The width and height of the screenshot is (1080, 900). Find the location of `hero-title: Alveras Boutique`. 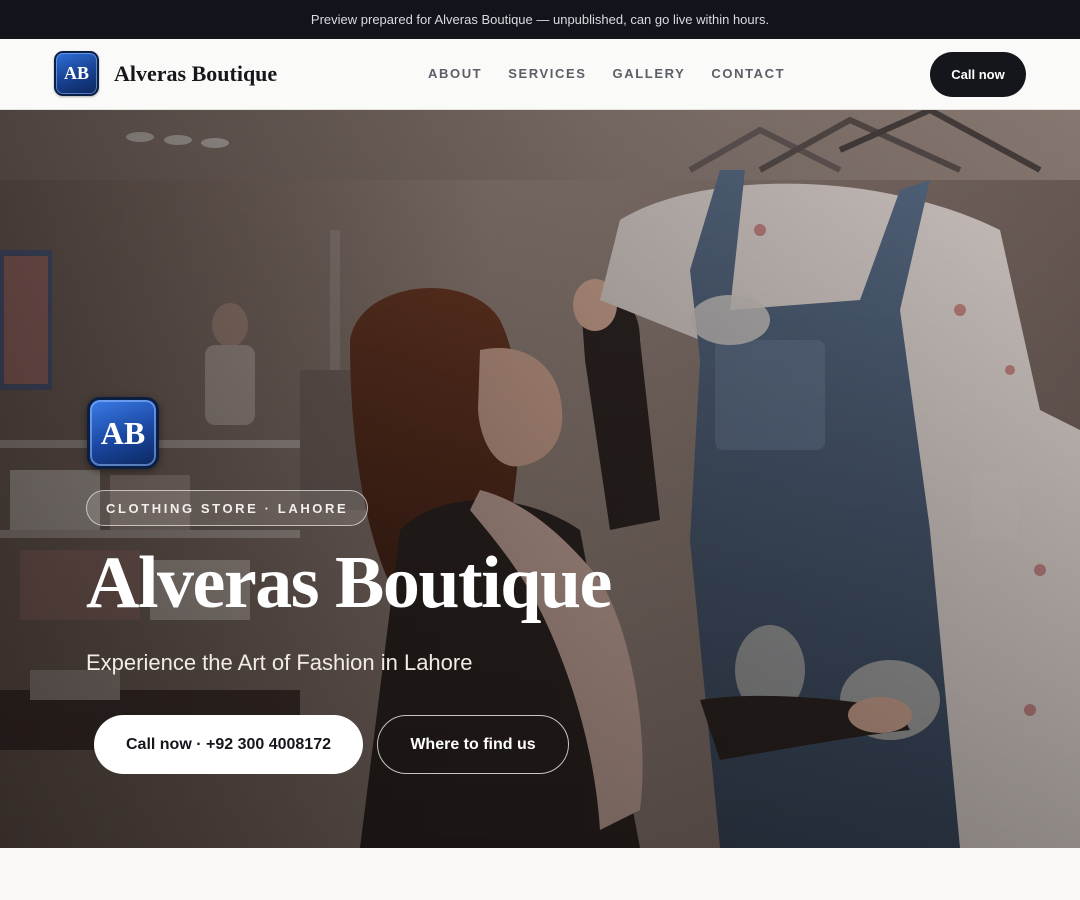

hero-title: Alveras Boutique is located at coordinates (349, 583).